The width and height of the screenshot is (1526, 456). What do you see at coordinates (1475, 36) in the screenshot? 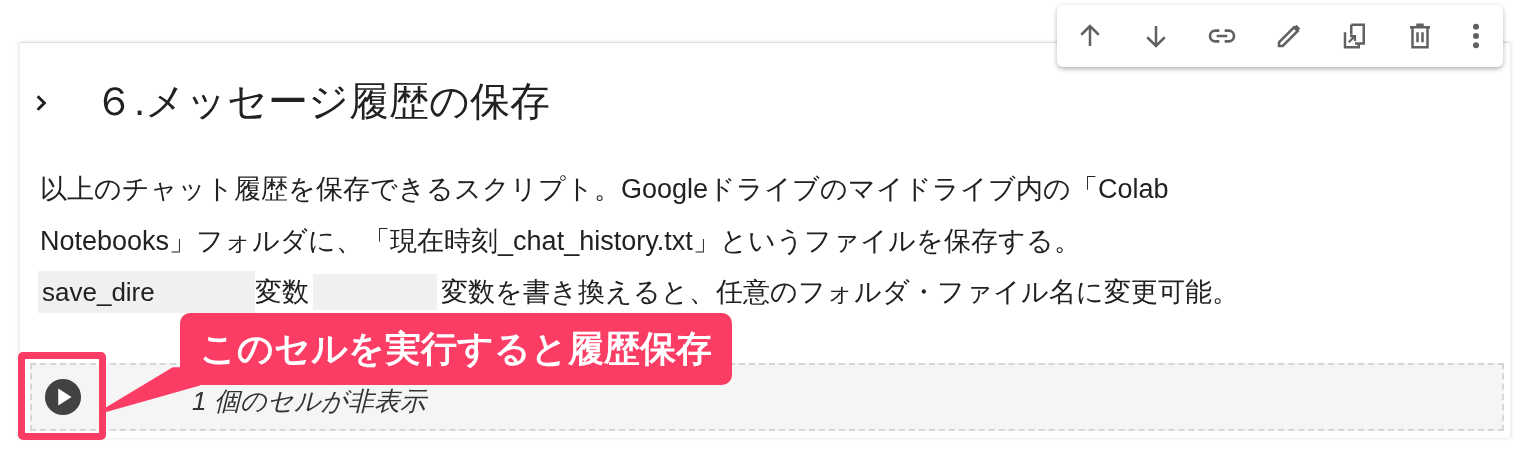
I see `more-icon` at bounding box center [1475, 36].